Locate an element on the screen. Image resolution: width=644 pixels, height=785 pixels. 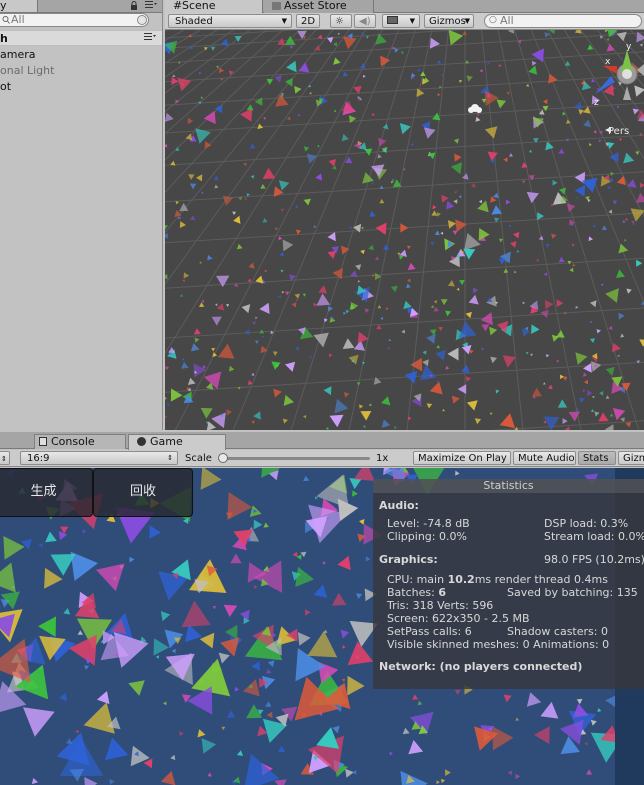
hierarchy-search-input: All is located at coordinates (74, 20).